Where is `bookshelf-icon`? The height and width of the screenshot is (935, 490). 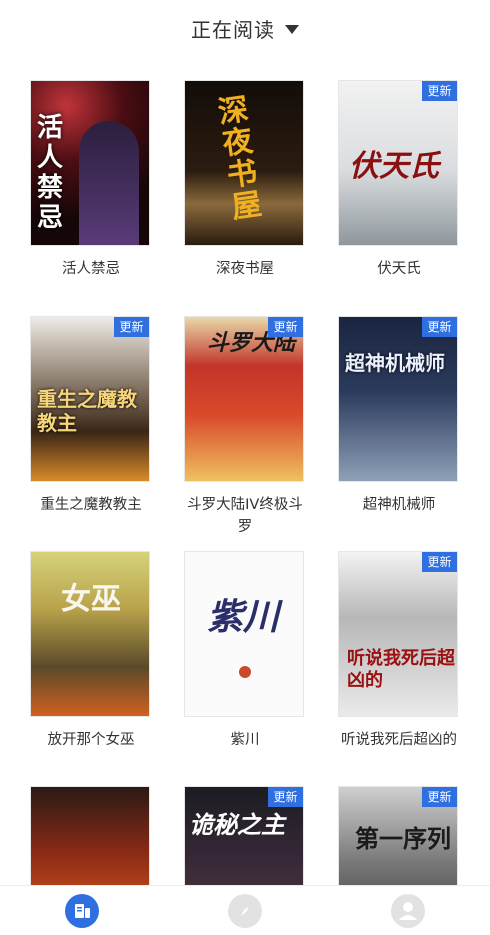
bookshelf-icon is located at coordinates (81, 910).